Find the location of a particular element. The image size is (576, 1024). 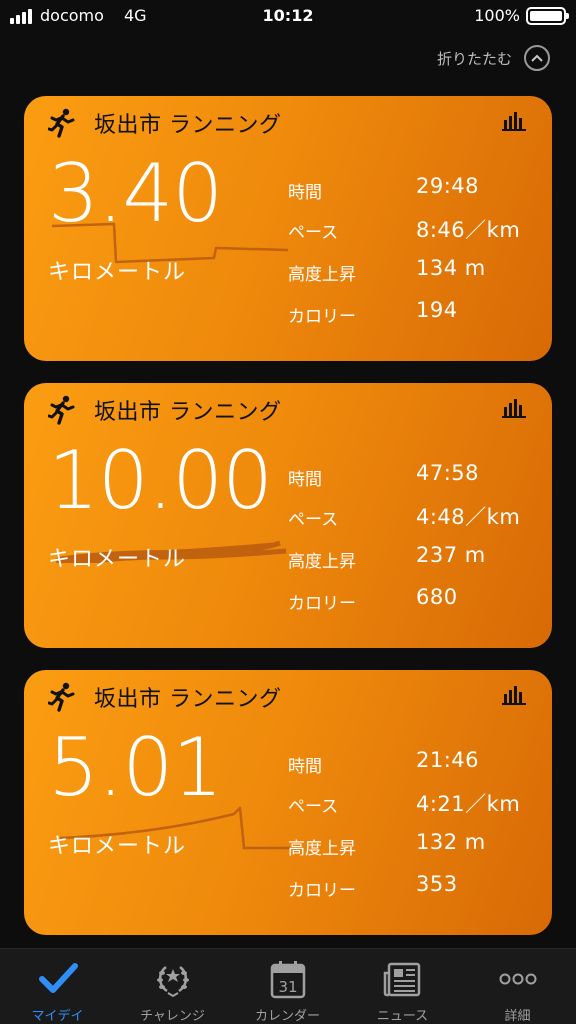

collapse-control: 折りたたむ is located at coordinates (493, 58).